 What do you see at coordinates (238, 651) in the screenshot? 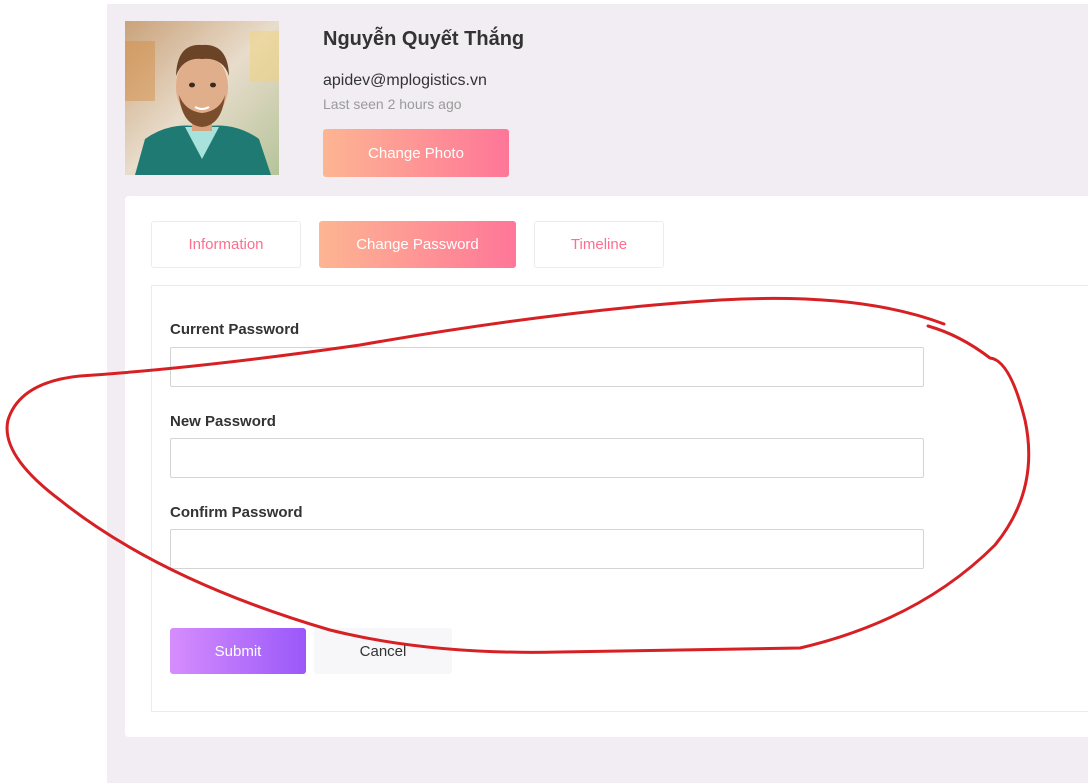
I see `submit-button: Submit` at bounding box center [238, 651].